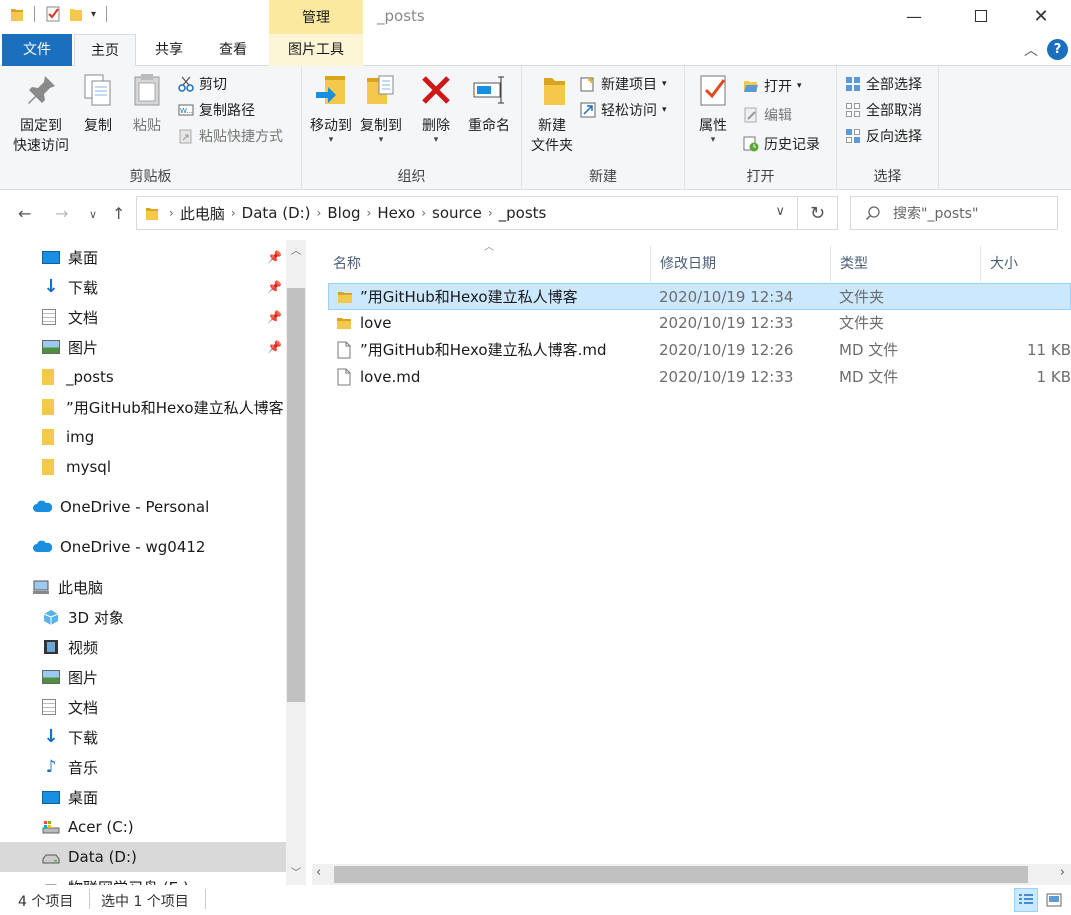  What do you see at coordinates (98, 104) in the screenshot?
I see `copy-button: 复制` at bounding box center [98, 104].